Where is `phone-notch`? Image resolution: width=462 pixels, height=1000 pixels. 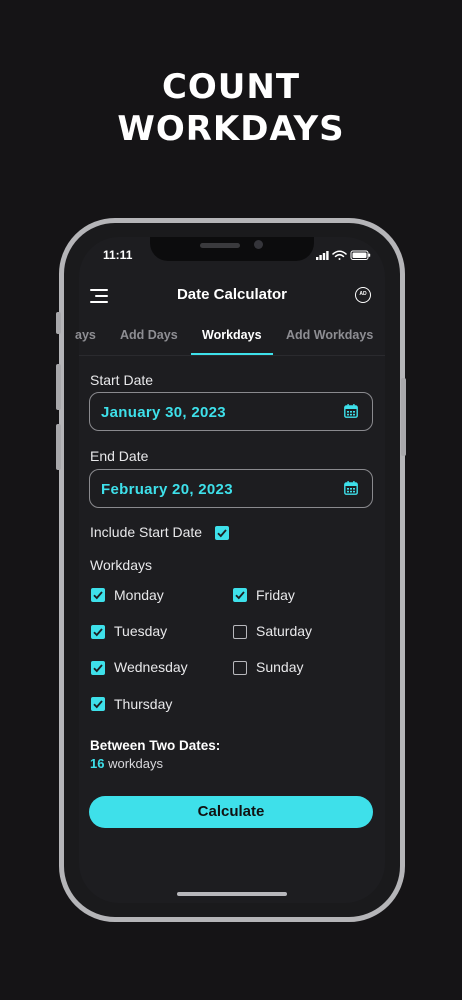 phone-notch is located at coordinates (232, 249).